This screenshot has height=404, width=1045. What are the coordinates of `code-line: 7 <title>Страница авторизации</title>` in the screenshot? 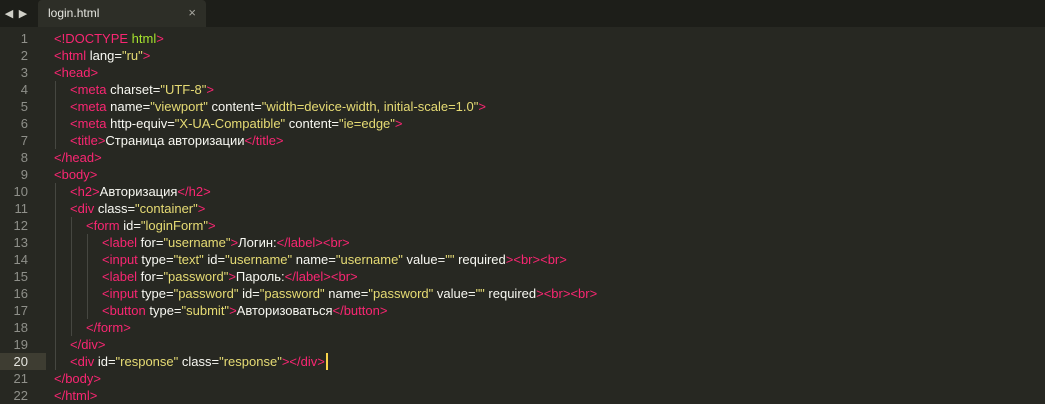 It's located at (522, 140).